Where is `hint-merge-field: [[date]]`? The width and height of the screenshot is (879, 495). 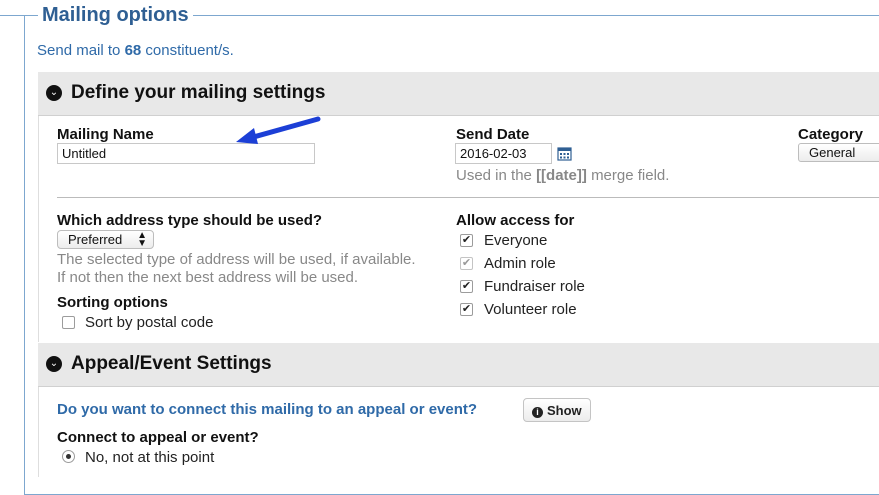 hint-merge-field: [[date]] is located at coordinates (561, 175).